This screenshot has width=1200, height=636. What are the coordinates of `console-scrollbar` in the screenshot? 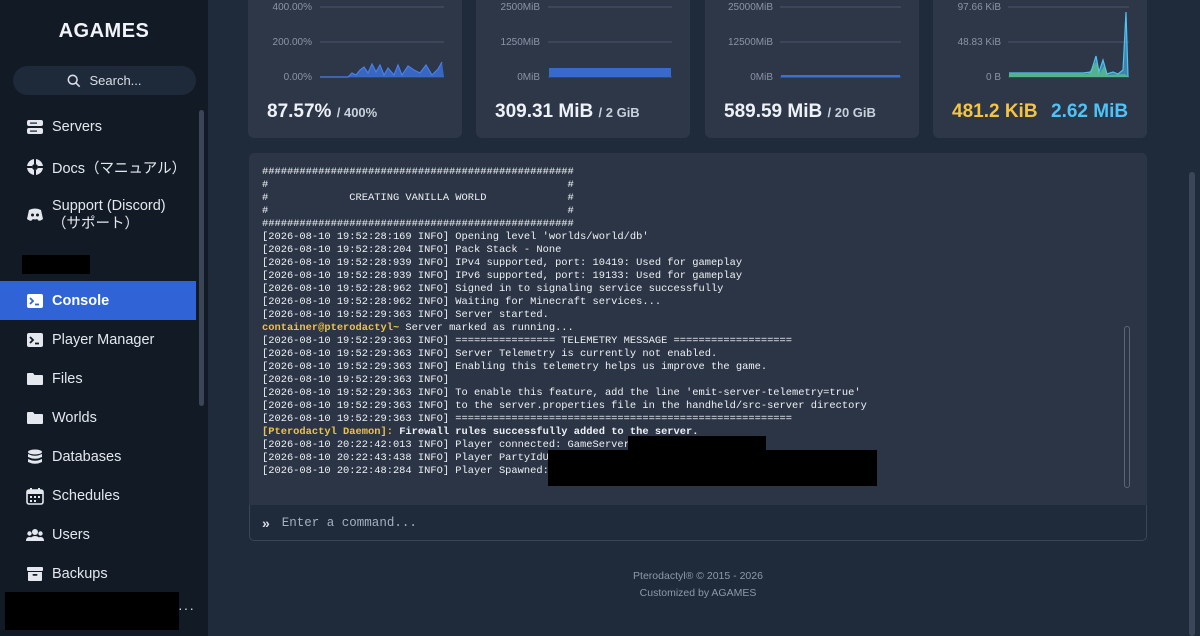 It's located at (1127, 407).